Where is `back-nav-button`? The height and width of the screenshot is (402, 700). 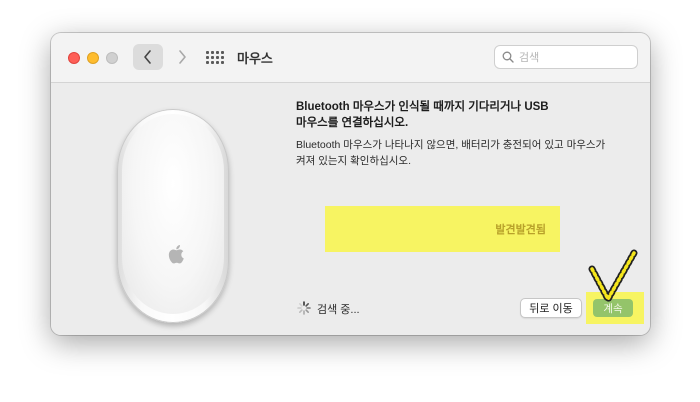 back-nav-button is located at coordinates (148, 57).